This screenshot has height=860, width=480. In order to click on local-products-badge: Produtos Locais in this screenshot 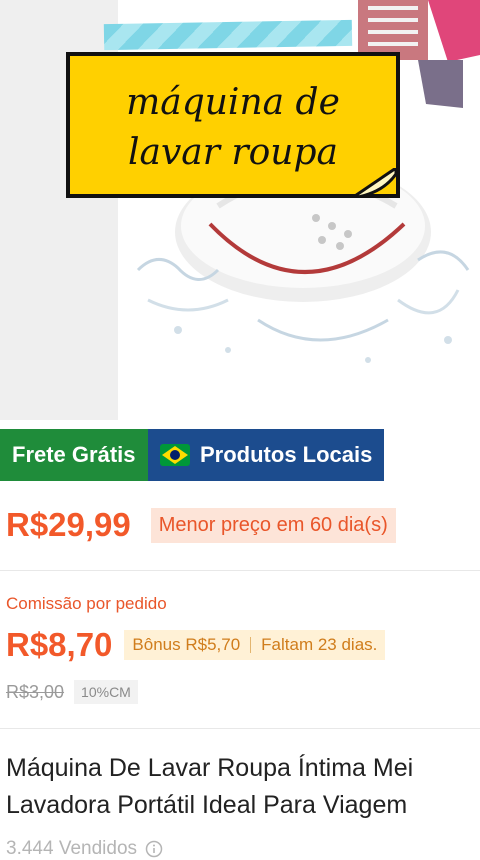, I will do `click(266, 455)`.